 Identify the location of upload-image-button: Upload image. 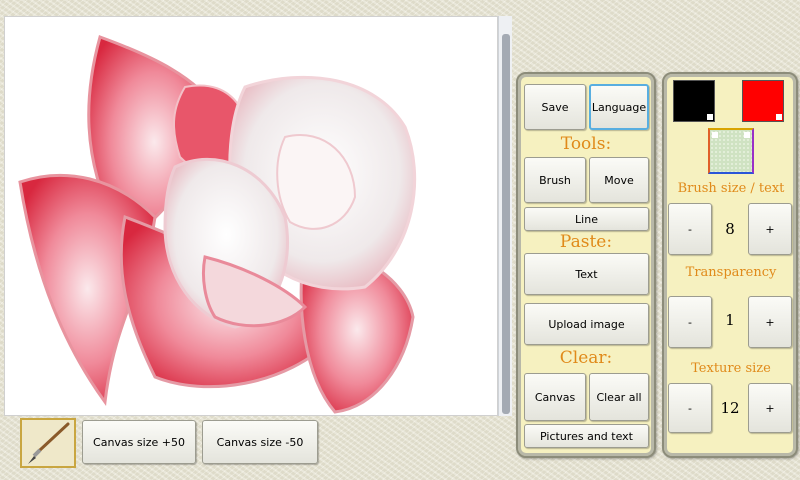
(586, 324).